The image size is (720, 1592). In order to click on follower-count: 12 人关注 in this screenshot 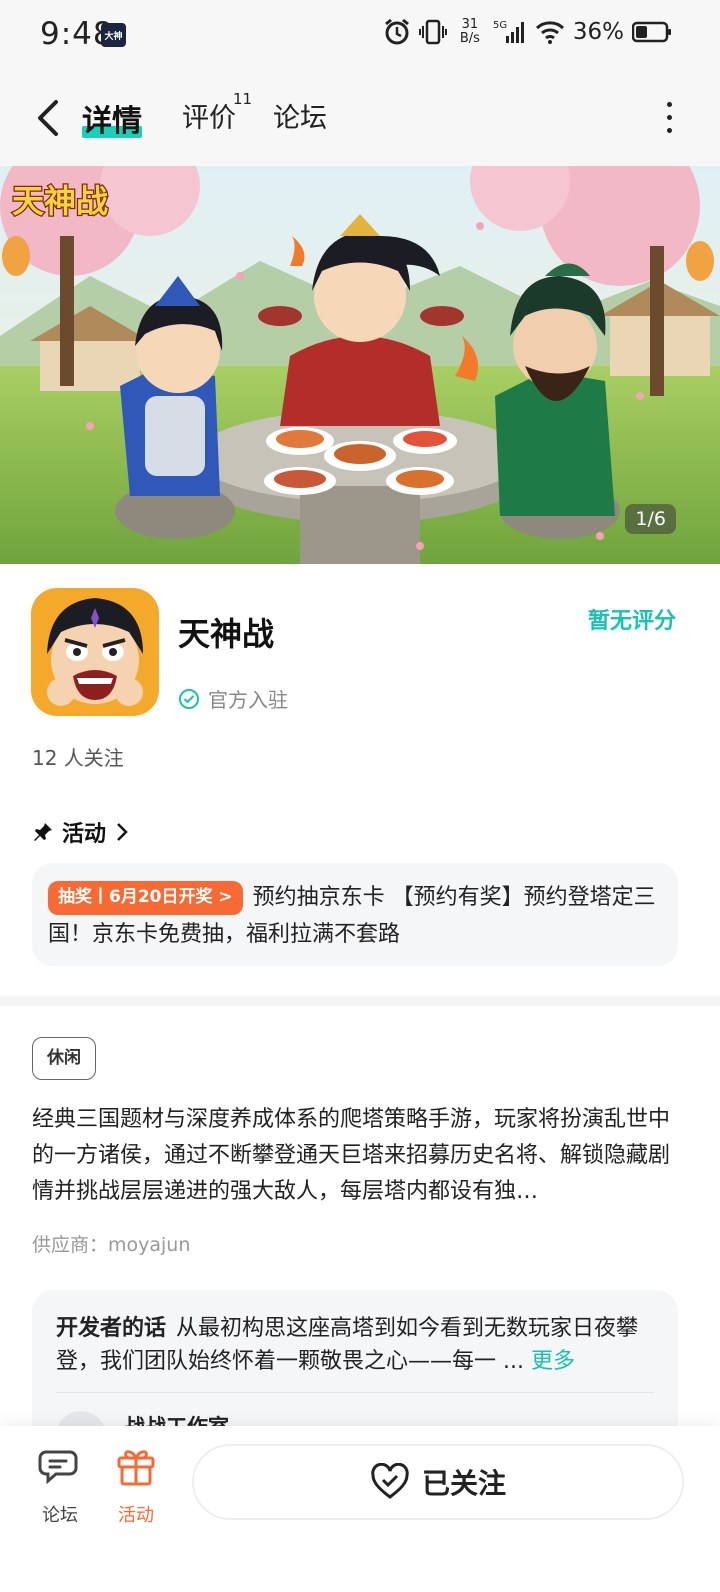, I will do `click(78, 758)`.